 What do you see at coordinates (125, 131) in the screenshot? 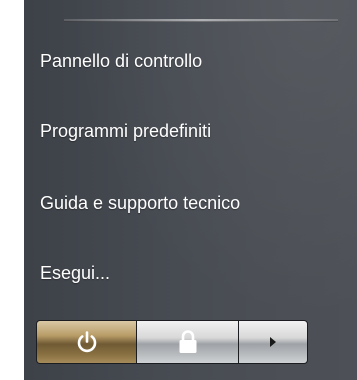
I see `menu-item-default-programs: Programmi predefiniti` at bounding box center [125, 131].